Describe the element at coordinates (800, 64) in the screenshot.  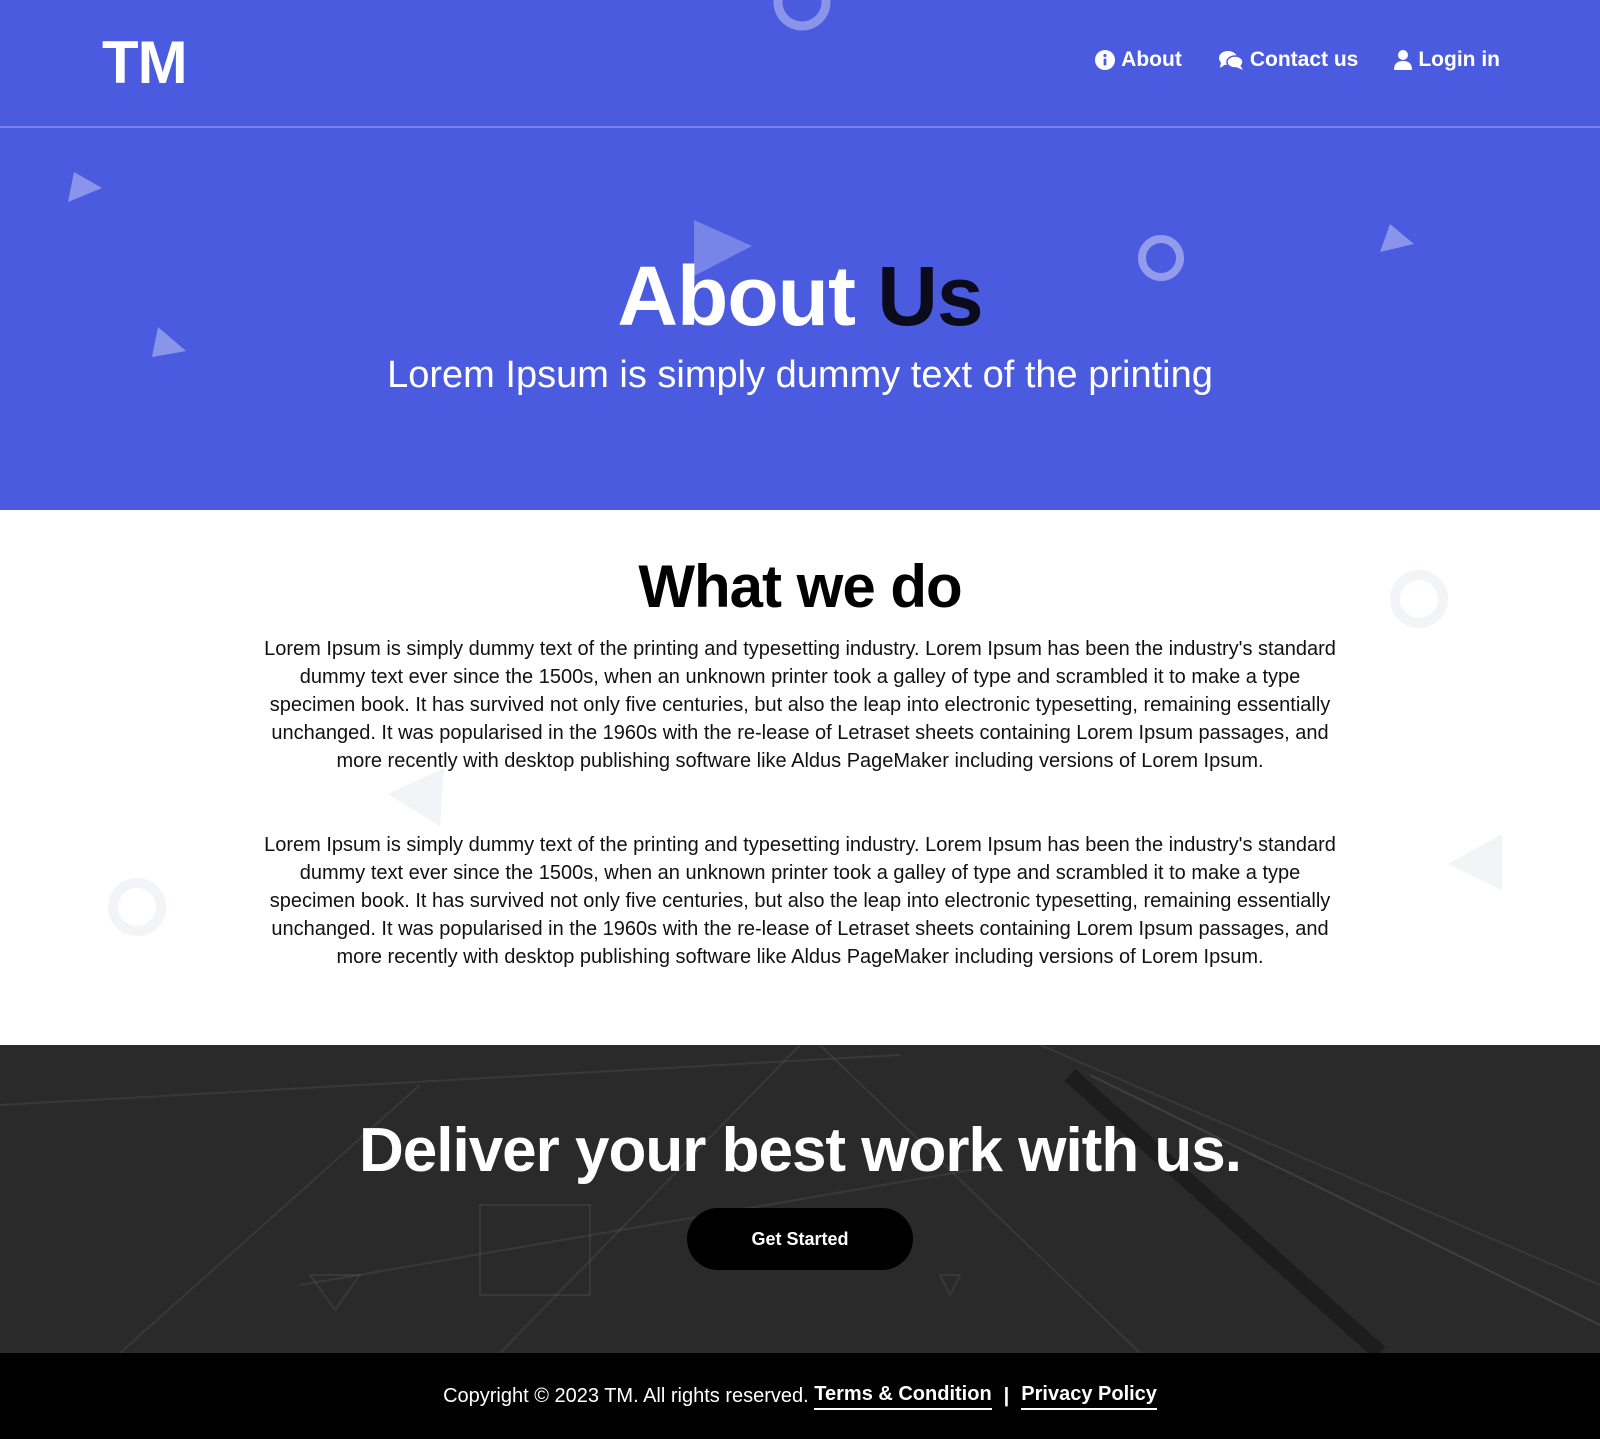
I see `navbar: TM About Contact us Login in` at that location.